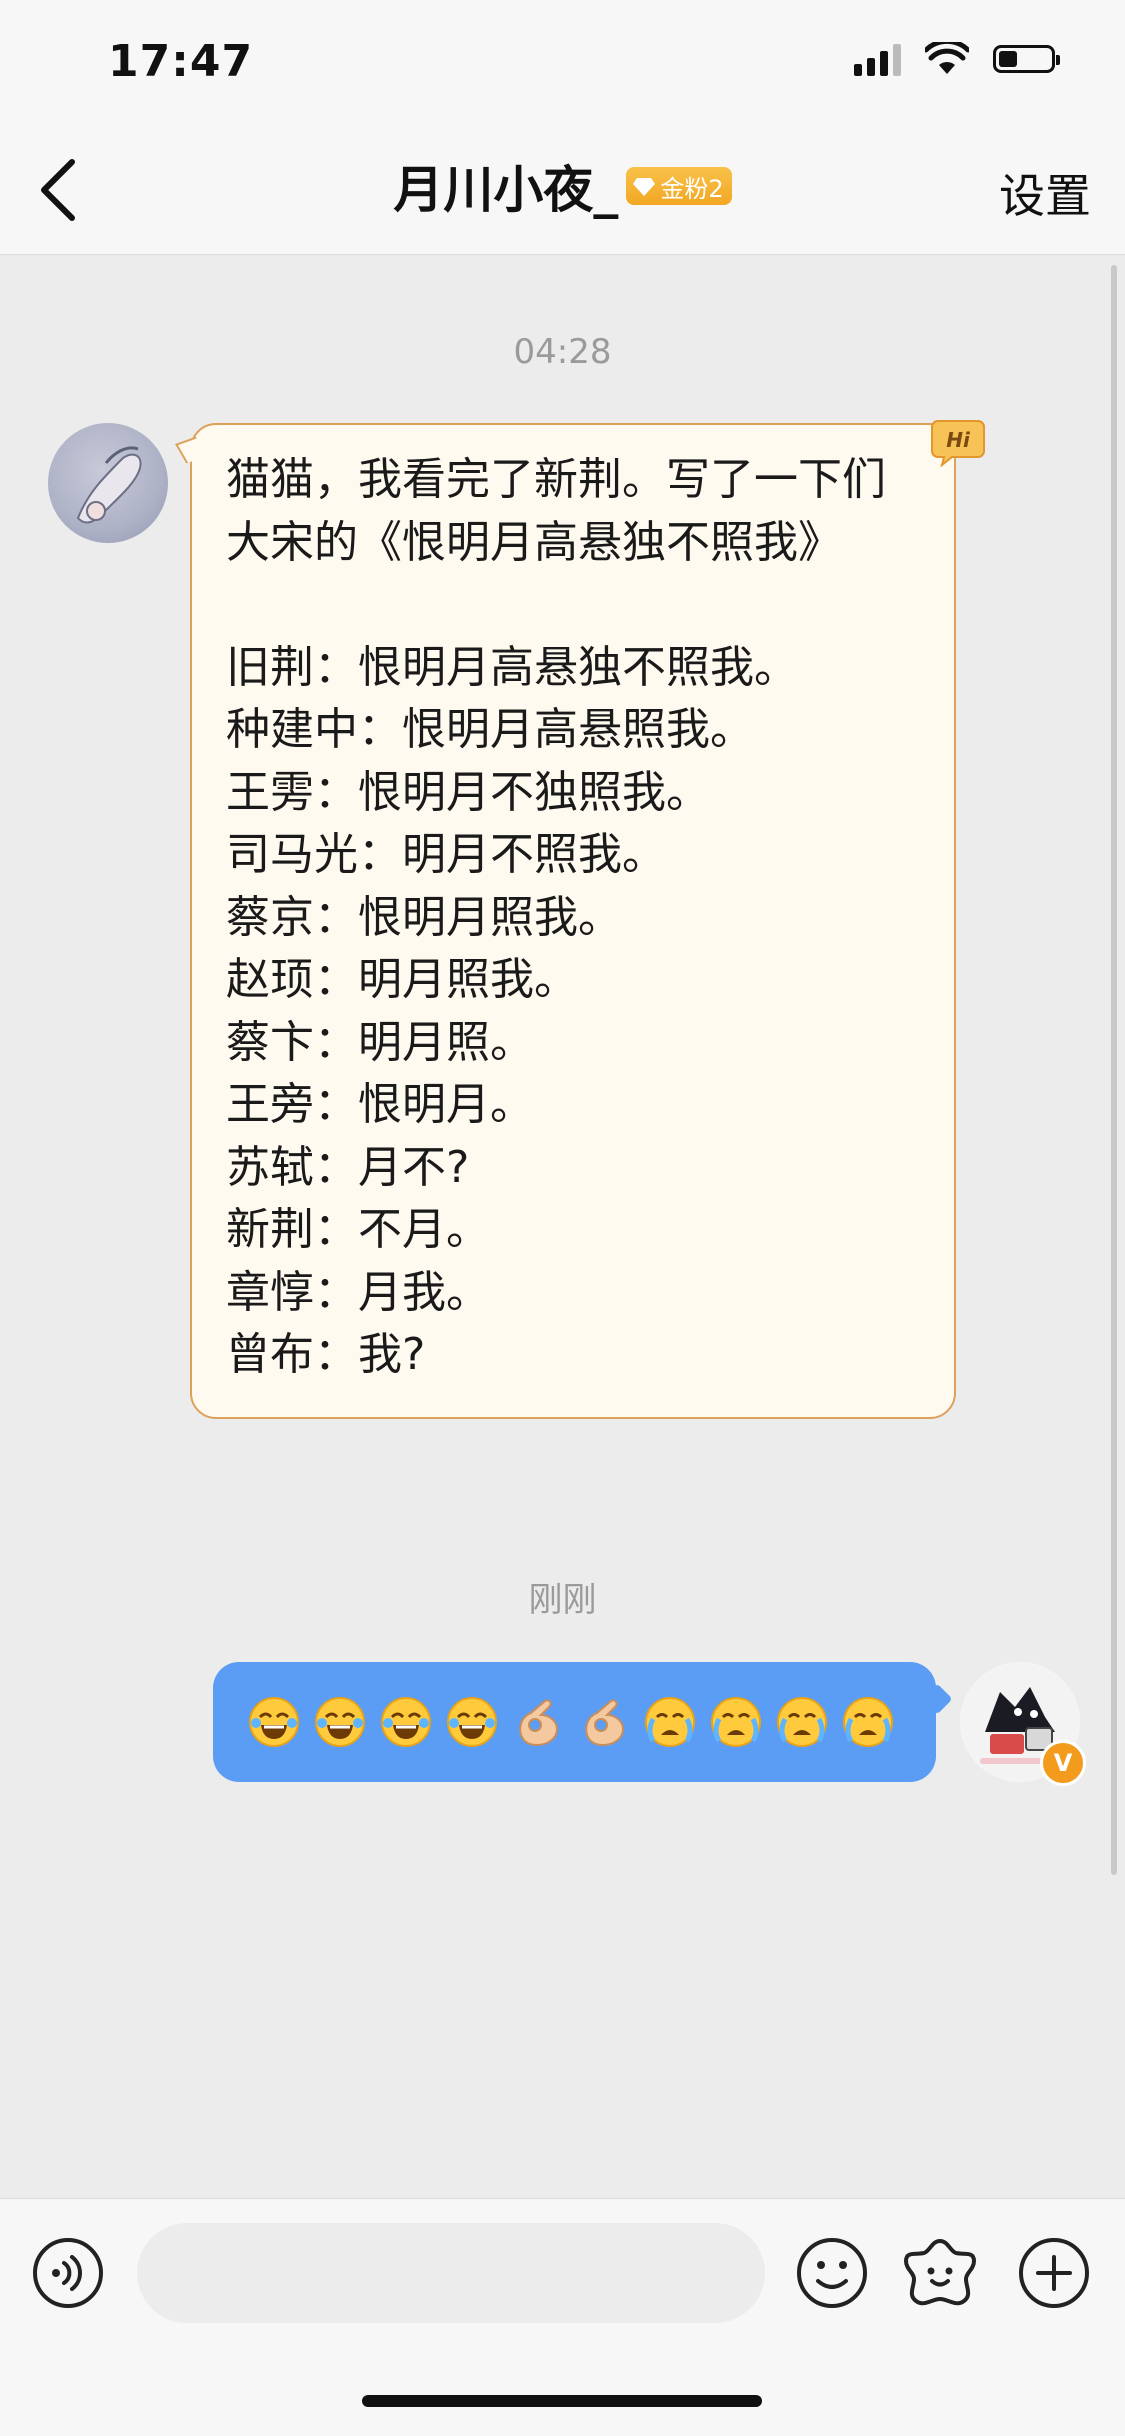  I want to click on sticker-icon, so click(940, 2273).